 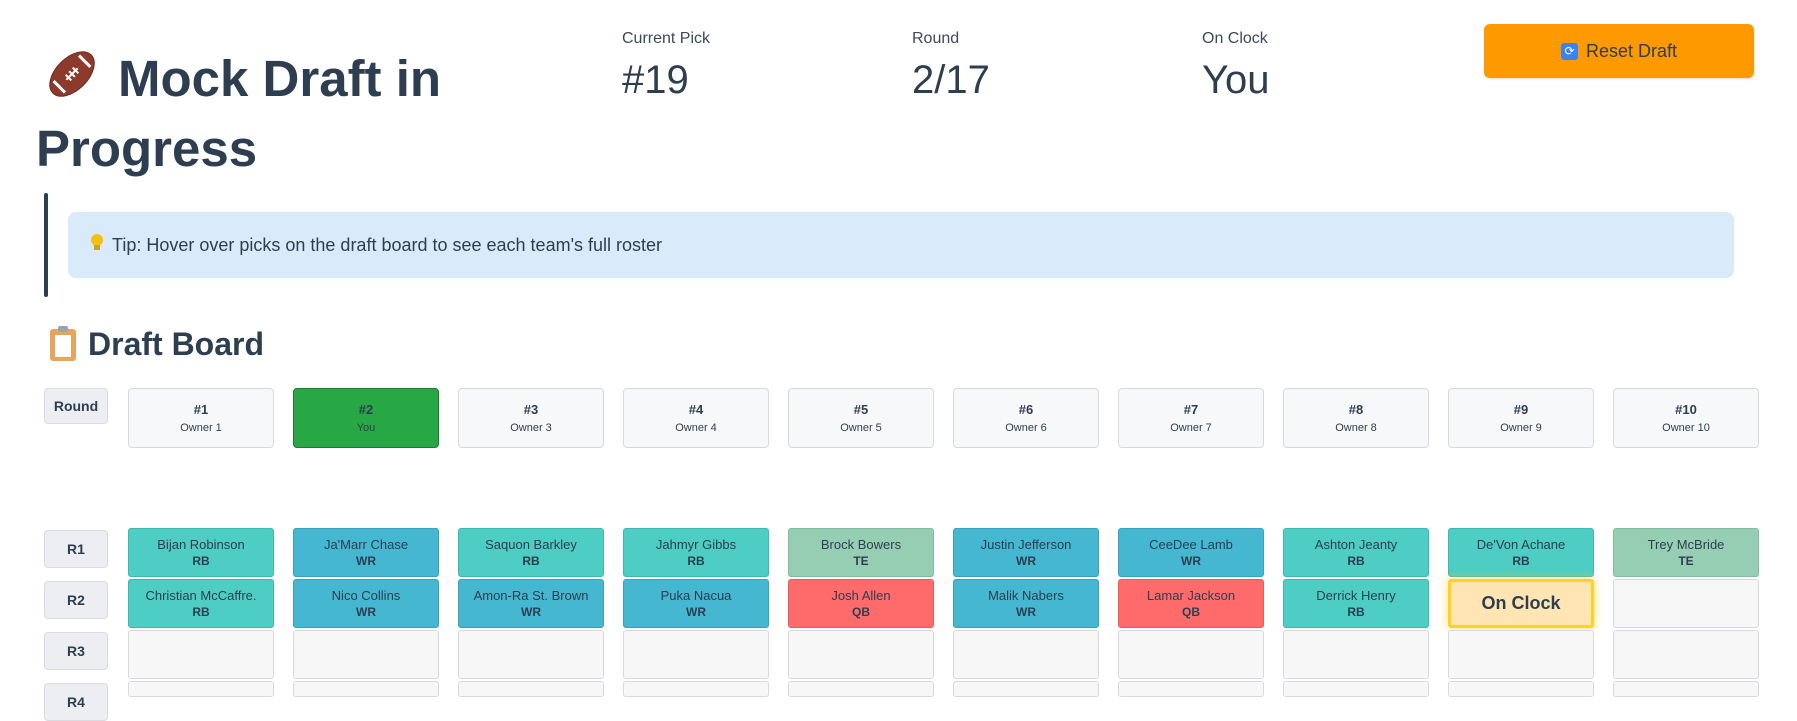 I want to click on team-number: #8, so click(x=1356, y=409).